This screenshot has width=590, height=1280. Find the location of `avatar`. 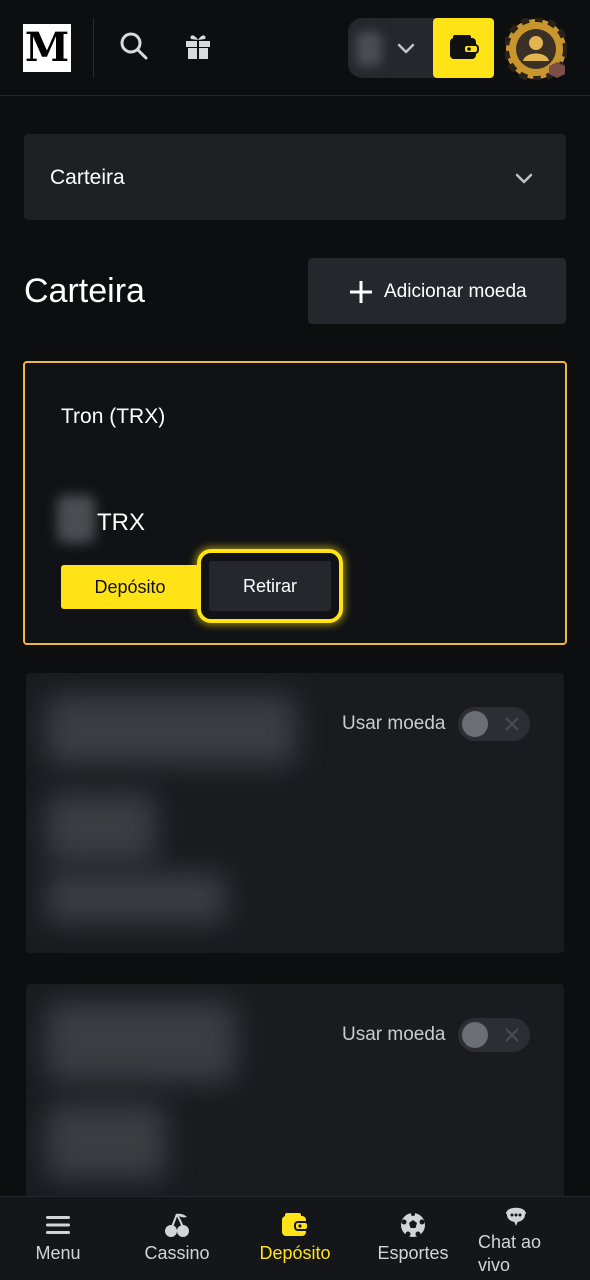

avatar is located at coordinates (536, 49).